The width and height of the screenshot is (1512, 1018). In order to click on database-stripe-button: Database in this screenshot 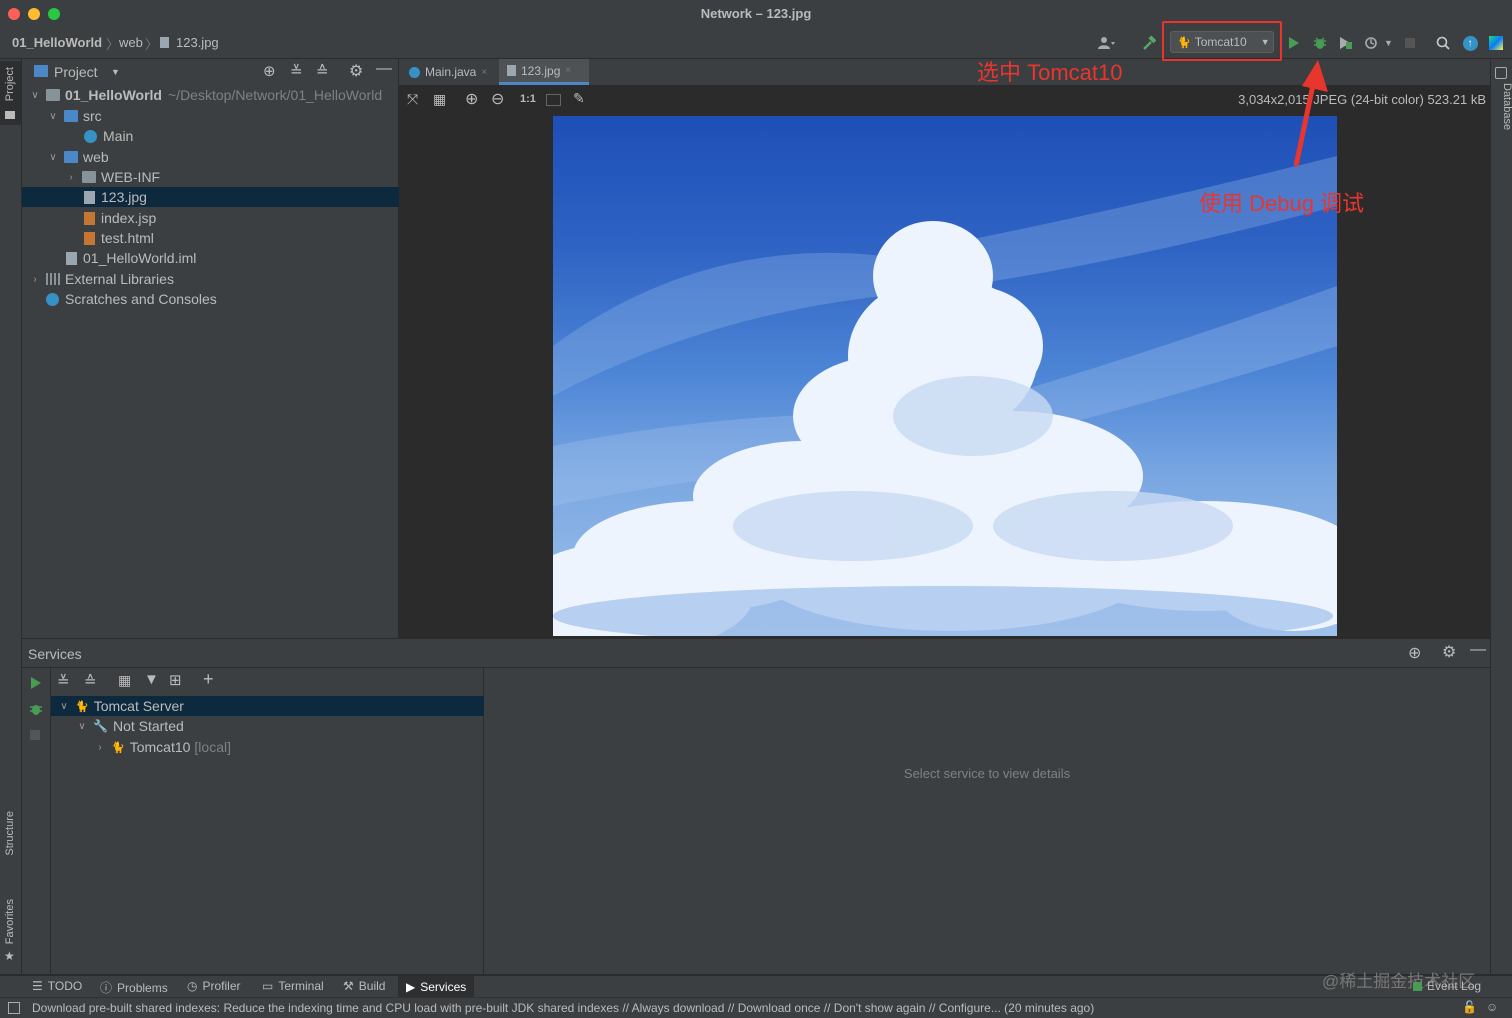, I will do `click(1501, 113)`.